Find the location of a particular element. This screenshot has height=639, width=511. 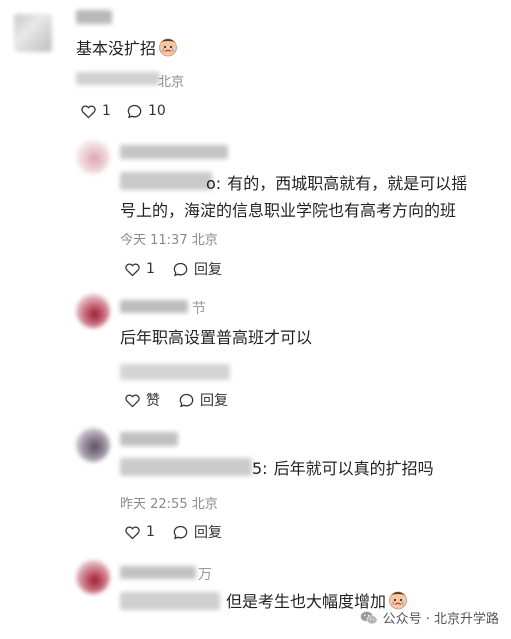

watermark: 公众号 · 北京升学路 is located at coordinates (429, 617).